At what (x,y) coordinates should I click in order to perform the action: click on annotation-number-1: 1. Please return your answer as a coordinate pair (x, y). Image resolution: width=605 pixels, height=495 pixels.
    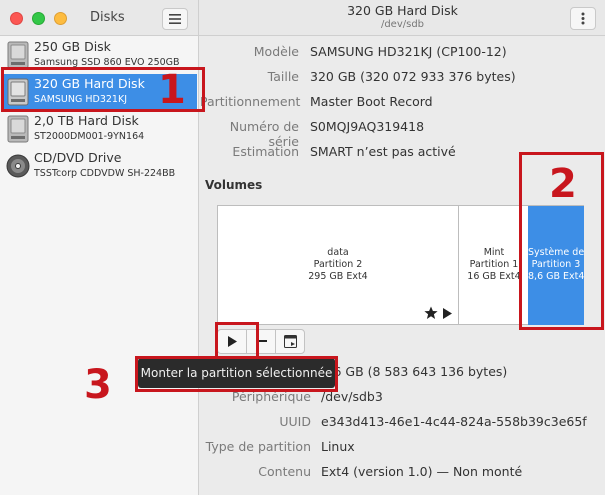
    Looking at the image, I should click on (172, 90).